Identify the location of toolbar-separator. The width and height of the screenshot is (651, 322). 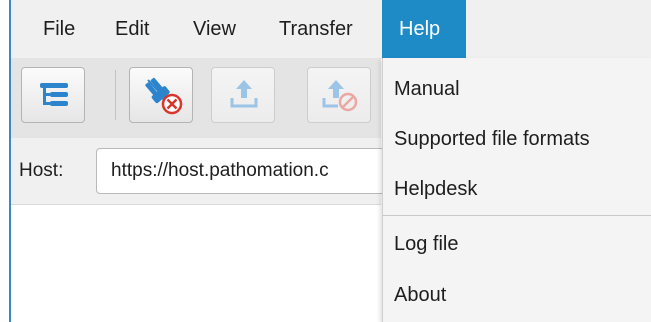
(115, 95).